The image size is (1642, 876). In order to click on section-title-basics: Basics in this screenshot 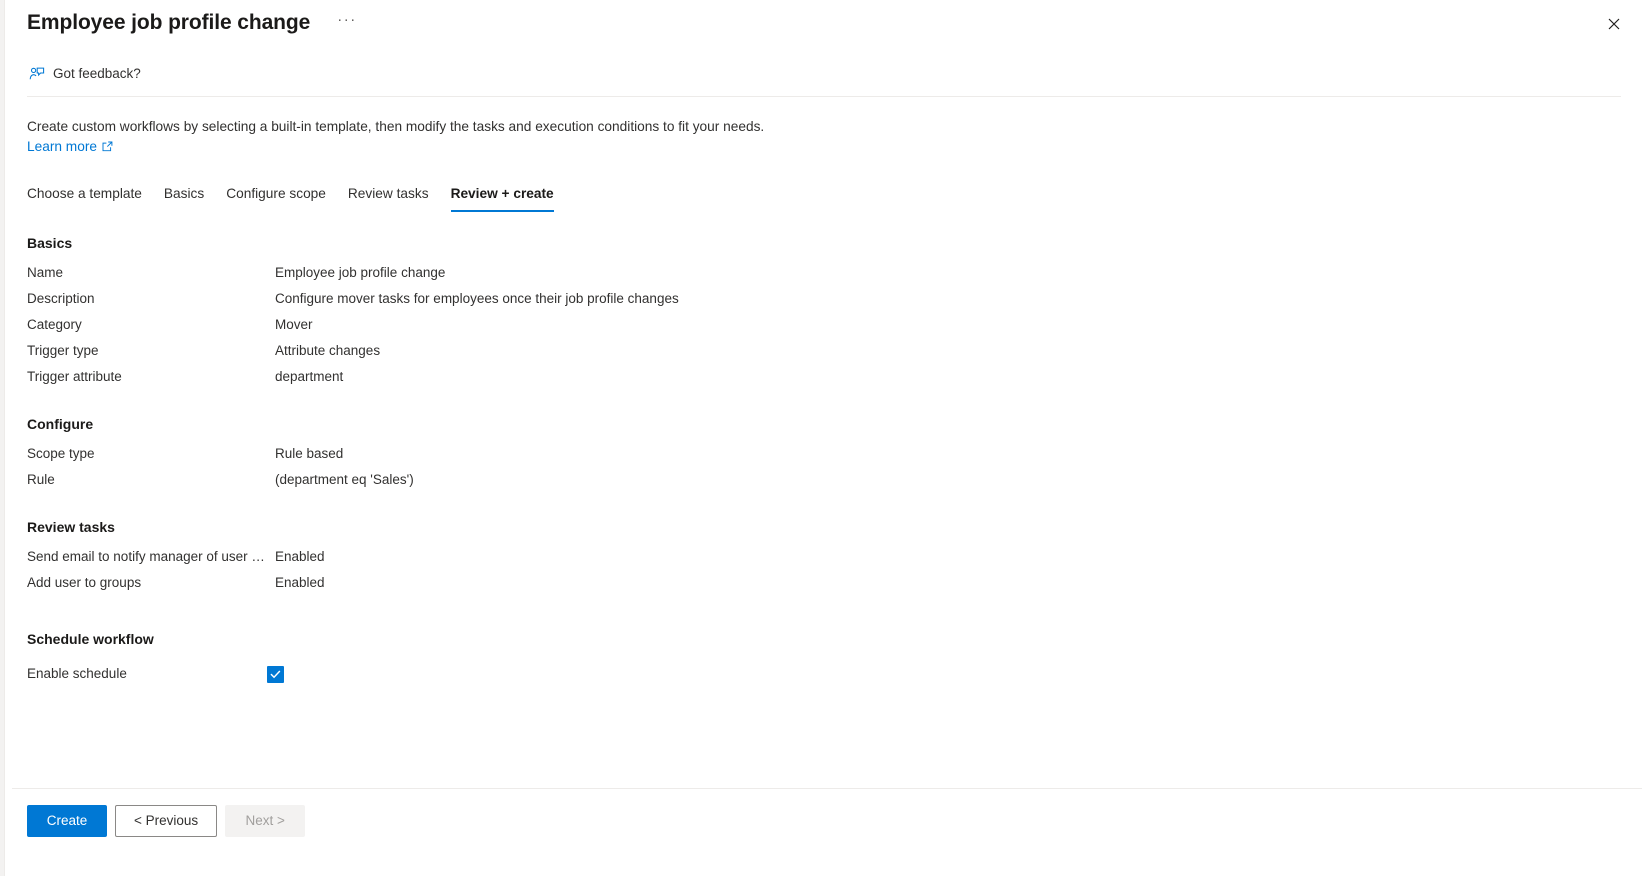, I will do `click(50, 243)`.